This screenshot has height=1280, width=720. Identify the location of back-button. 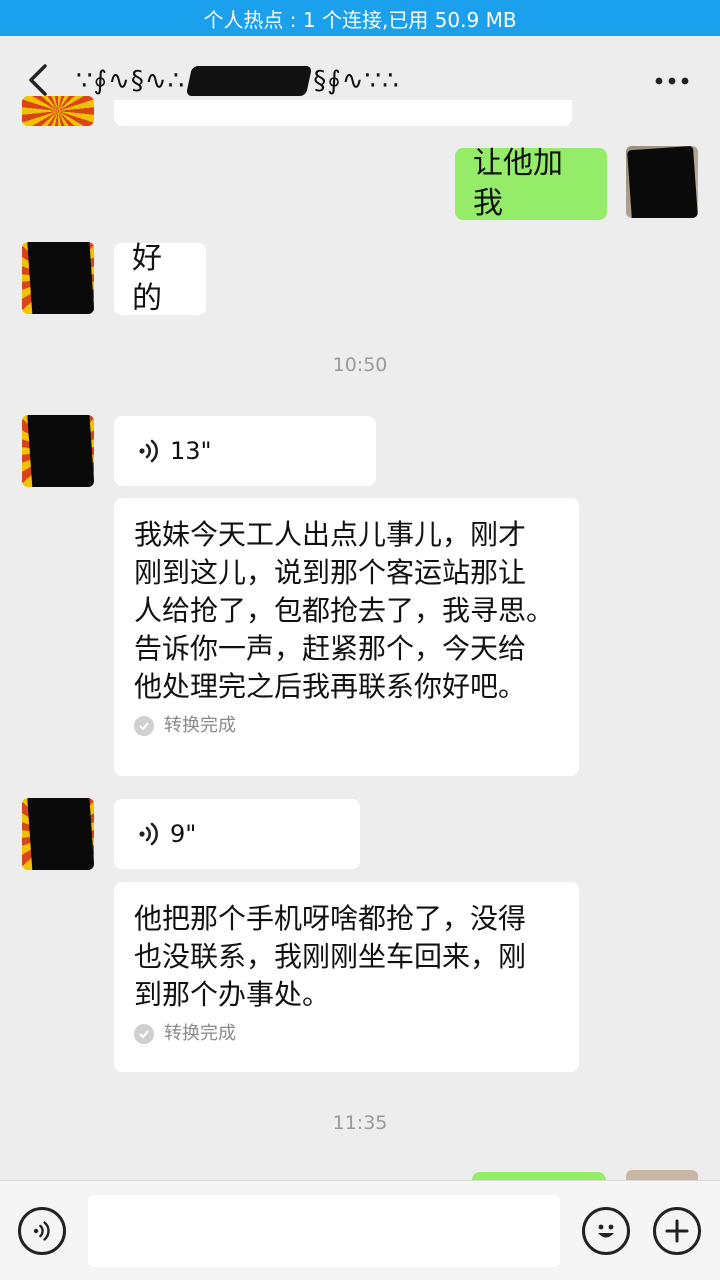
(38, 80).